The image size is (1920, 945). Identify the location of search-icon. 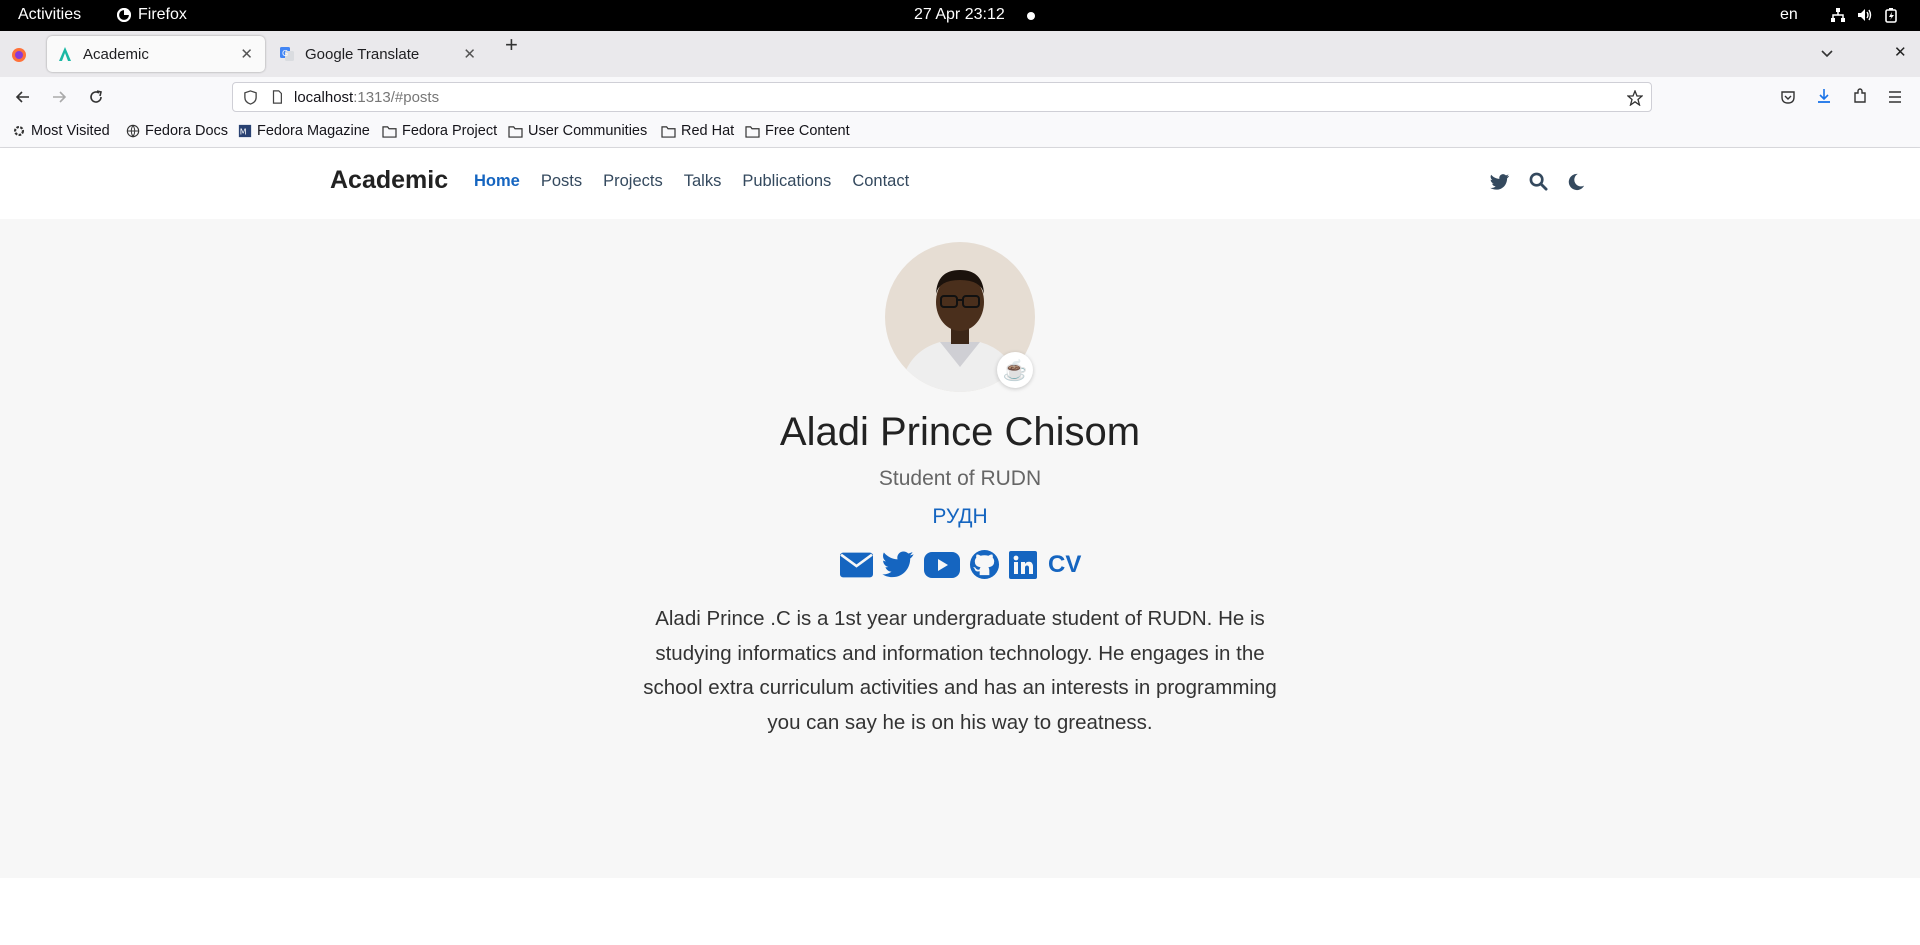
(1538, 181).